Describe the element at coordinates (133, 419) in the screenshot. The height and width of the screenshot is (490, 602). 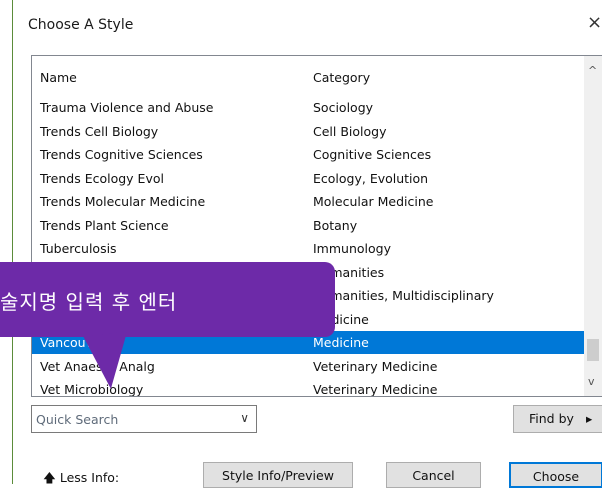
I see `quick-search-input` at that location.